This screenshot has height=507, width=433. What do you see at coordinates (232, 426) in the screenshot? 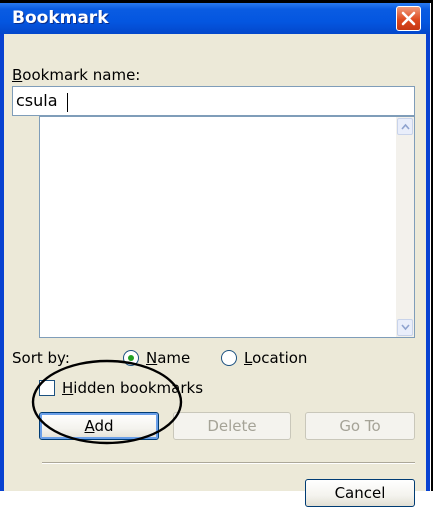
I see `delete-button: Delete` at bounding box center [232, 426].